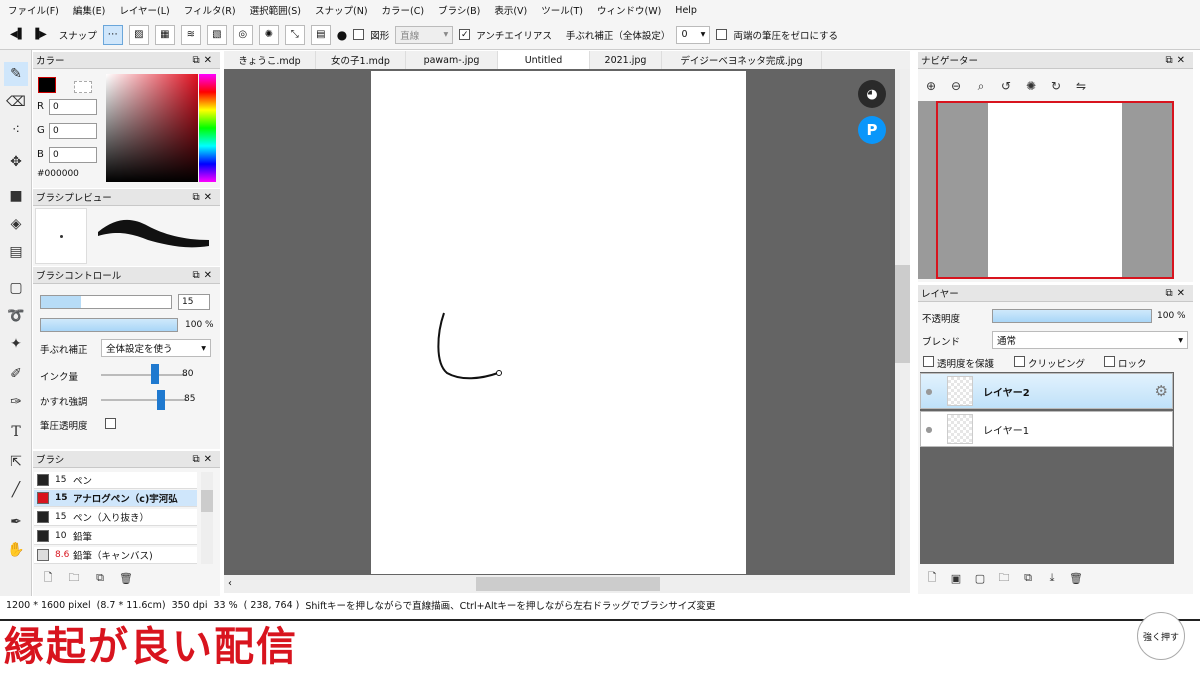 This screenshot has height=675, width=1200. What do you see at coordinates (1046, 391) in the screenshot?
I see `layer-row-selected: ● レイヤー2 ⚙` at bounding box center [1046, 391].